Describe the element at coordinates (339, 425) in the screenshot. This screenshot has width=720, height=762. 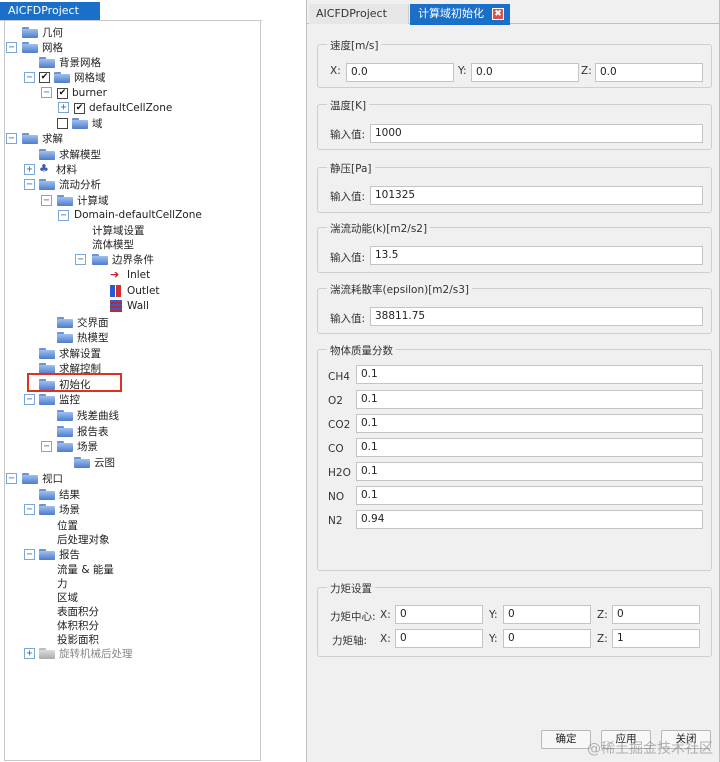
I see `species-name: CO2` at that location.